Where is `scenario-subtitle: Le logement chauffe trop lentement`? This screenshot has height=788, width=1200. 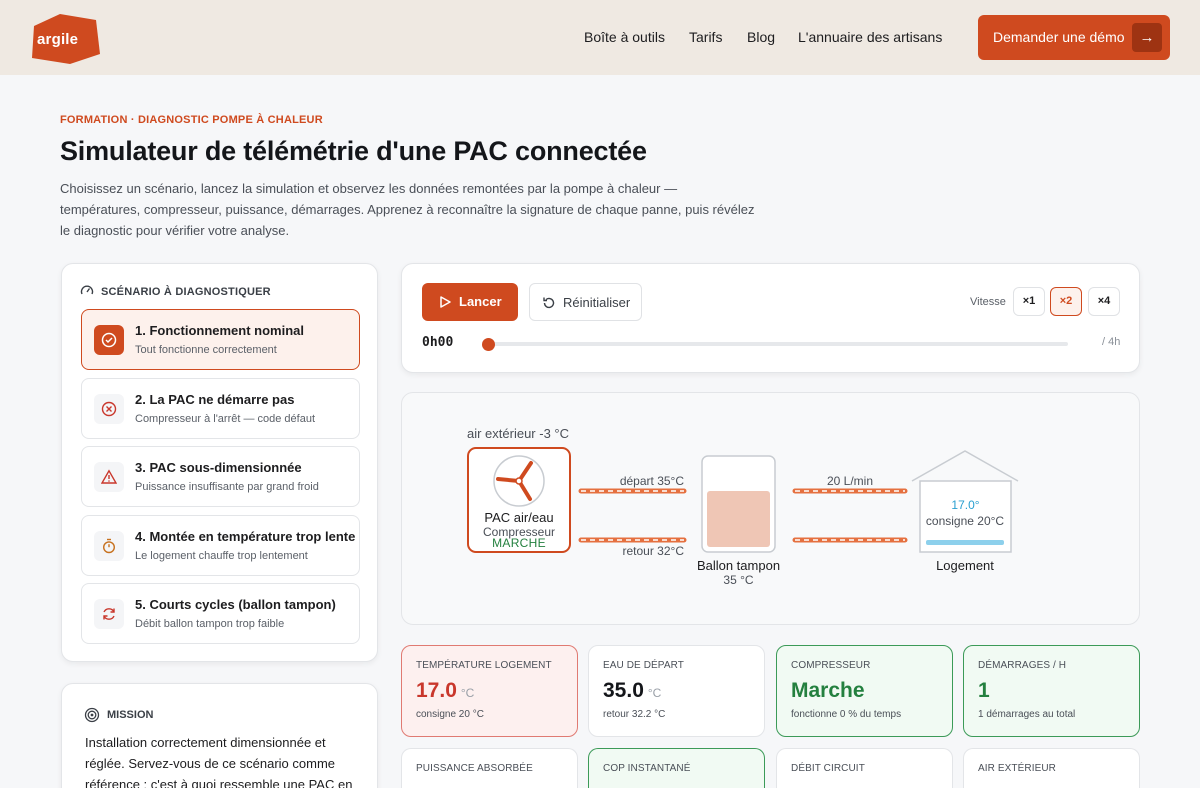
scenario-subtitle: Le logement chauffe trop lentement is located at coordinates (221, 556).